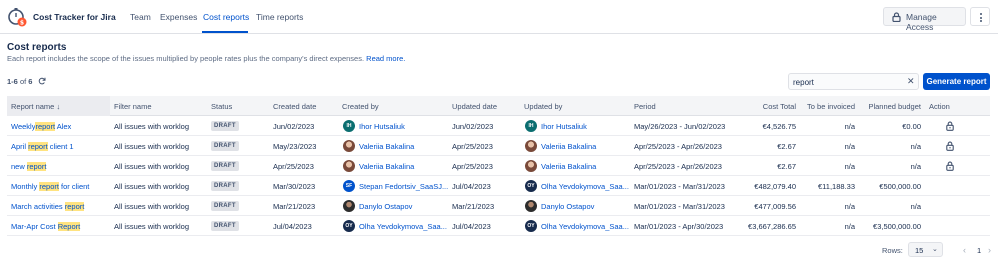 This screenshot has height=272, width=998. What do you see at coordinates (360, 106) in the screenshot?
I see `column-created-by: Created by` at bounding box center [360, 106].